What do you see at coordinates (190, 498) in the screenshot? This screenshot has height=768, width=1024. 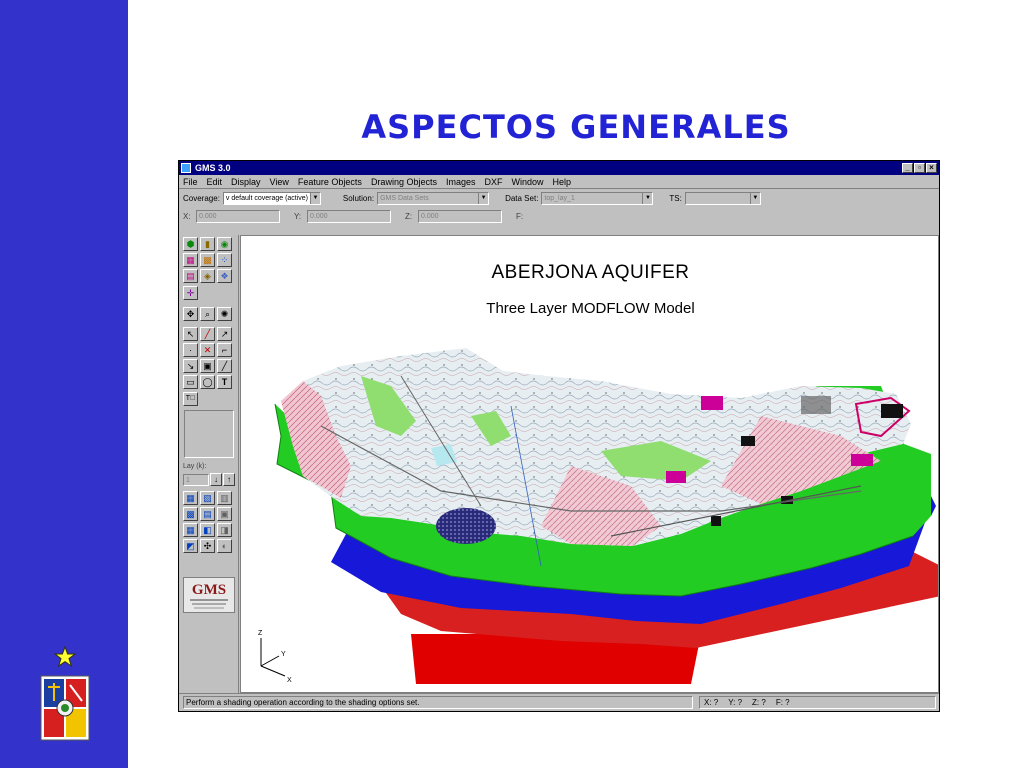 I see `shade-options-icon: ▦` at bounding box center [190, 498].